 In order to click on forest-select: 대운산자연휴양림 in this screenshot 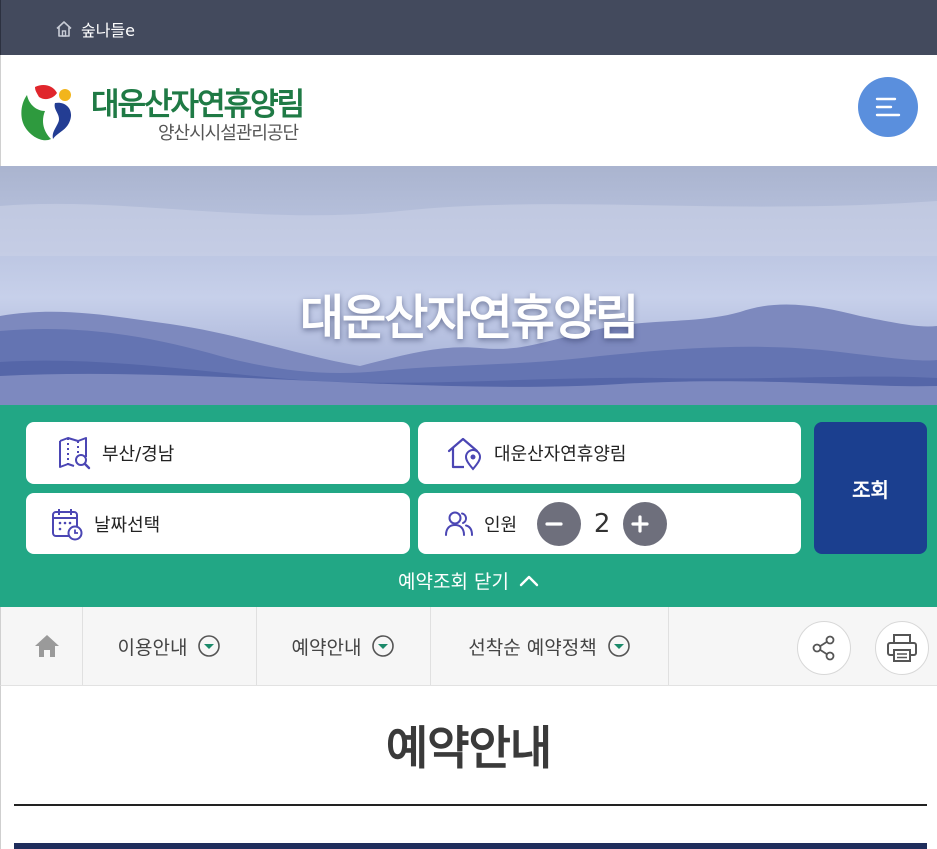, I will do `click(609, 453)`.